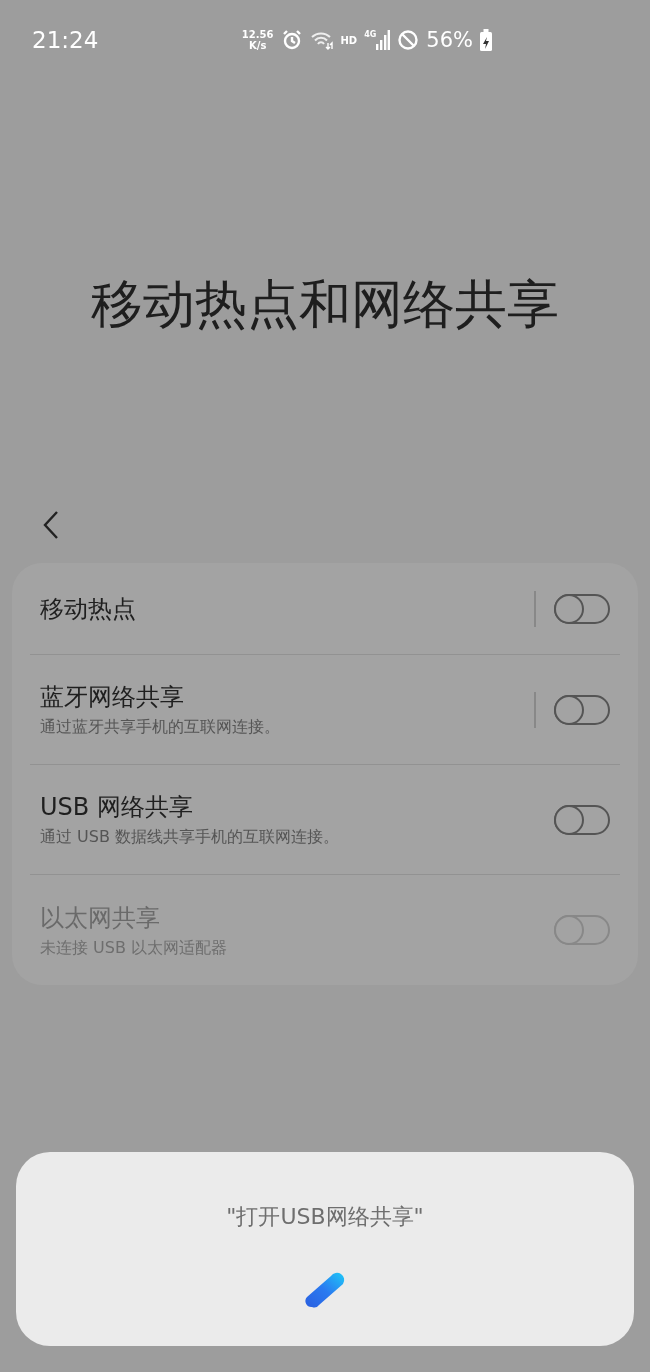 The width and height of the screenshot is (650, 1372). I want to click on setting-title: USB 网络共享, so click(117, 807).